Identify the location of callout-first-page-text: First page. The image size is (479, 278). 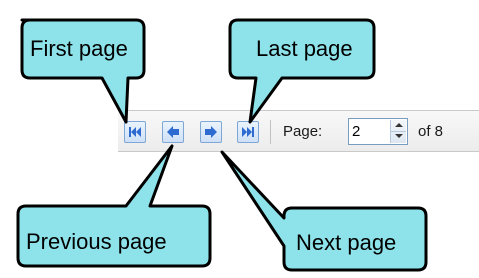
(79, 48).